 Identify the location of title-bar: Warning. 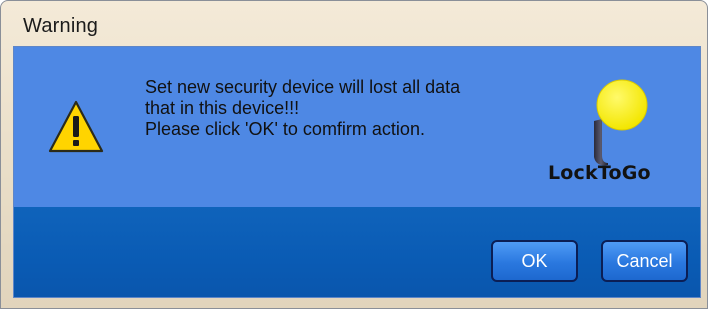
(354, 22).